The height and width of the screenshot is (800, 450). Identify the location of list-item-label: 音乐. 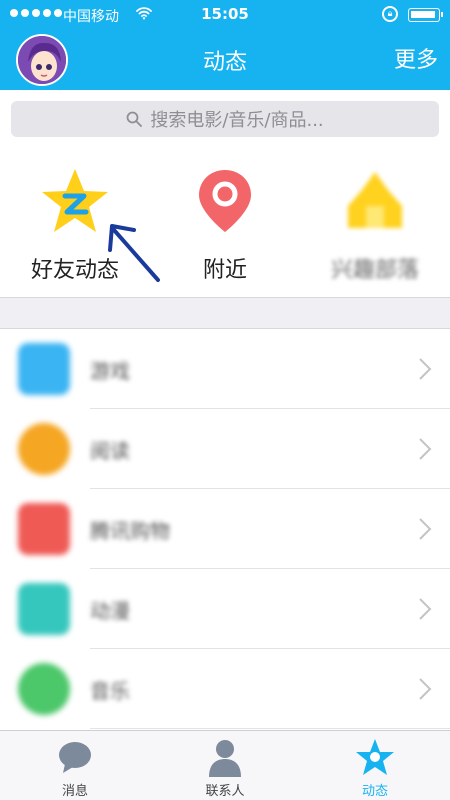
(110, 691).